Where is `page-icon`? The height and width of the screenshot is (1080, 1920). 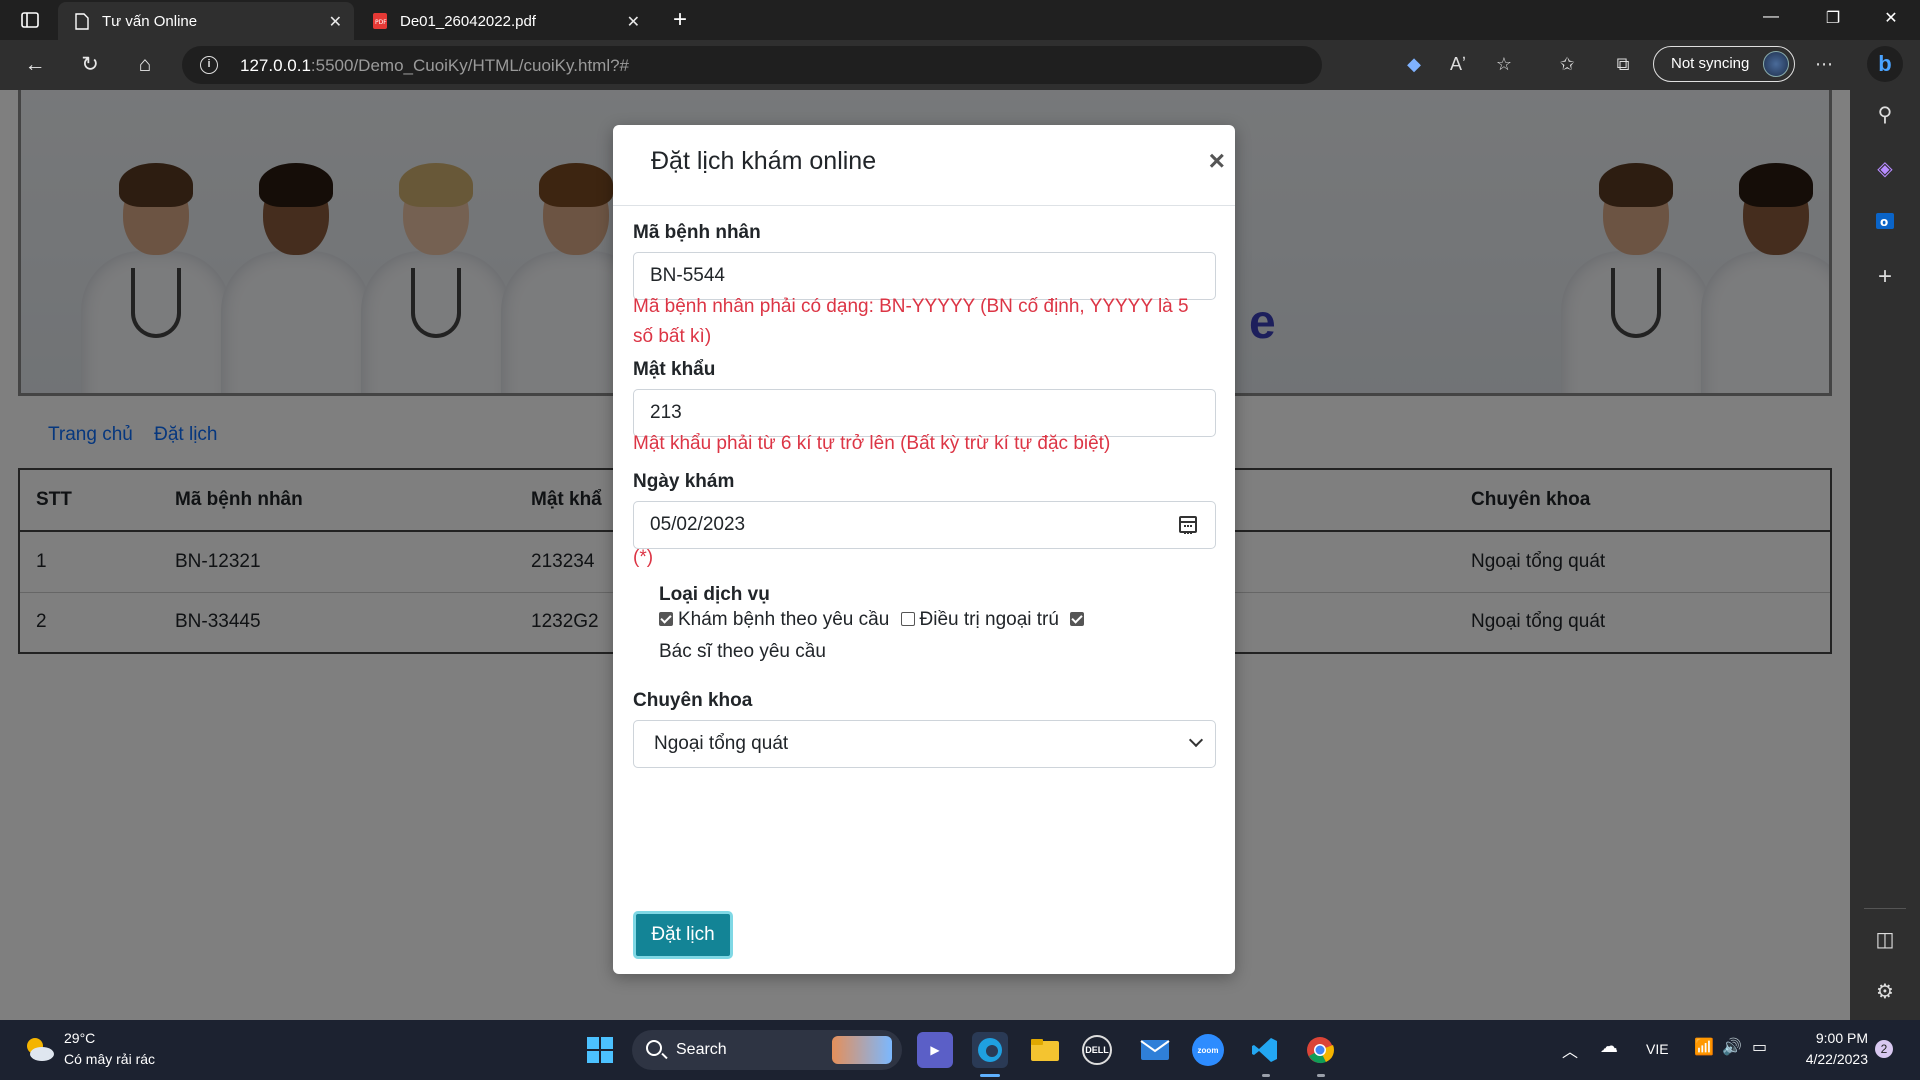
page-icon is located at coordinates (82, 21).